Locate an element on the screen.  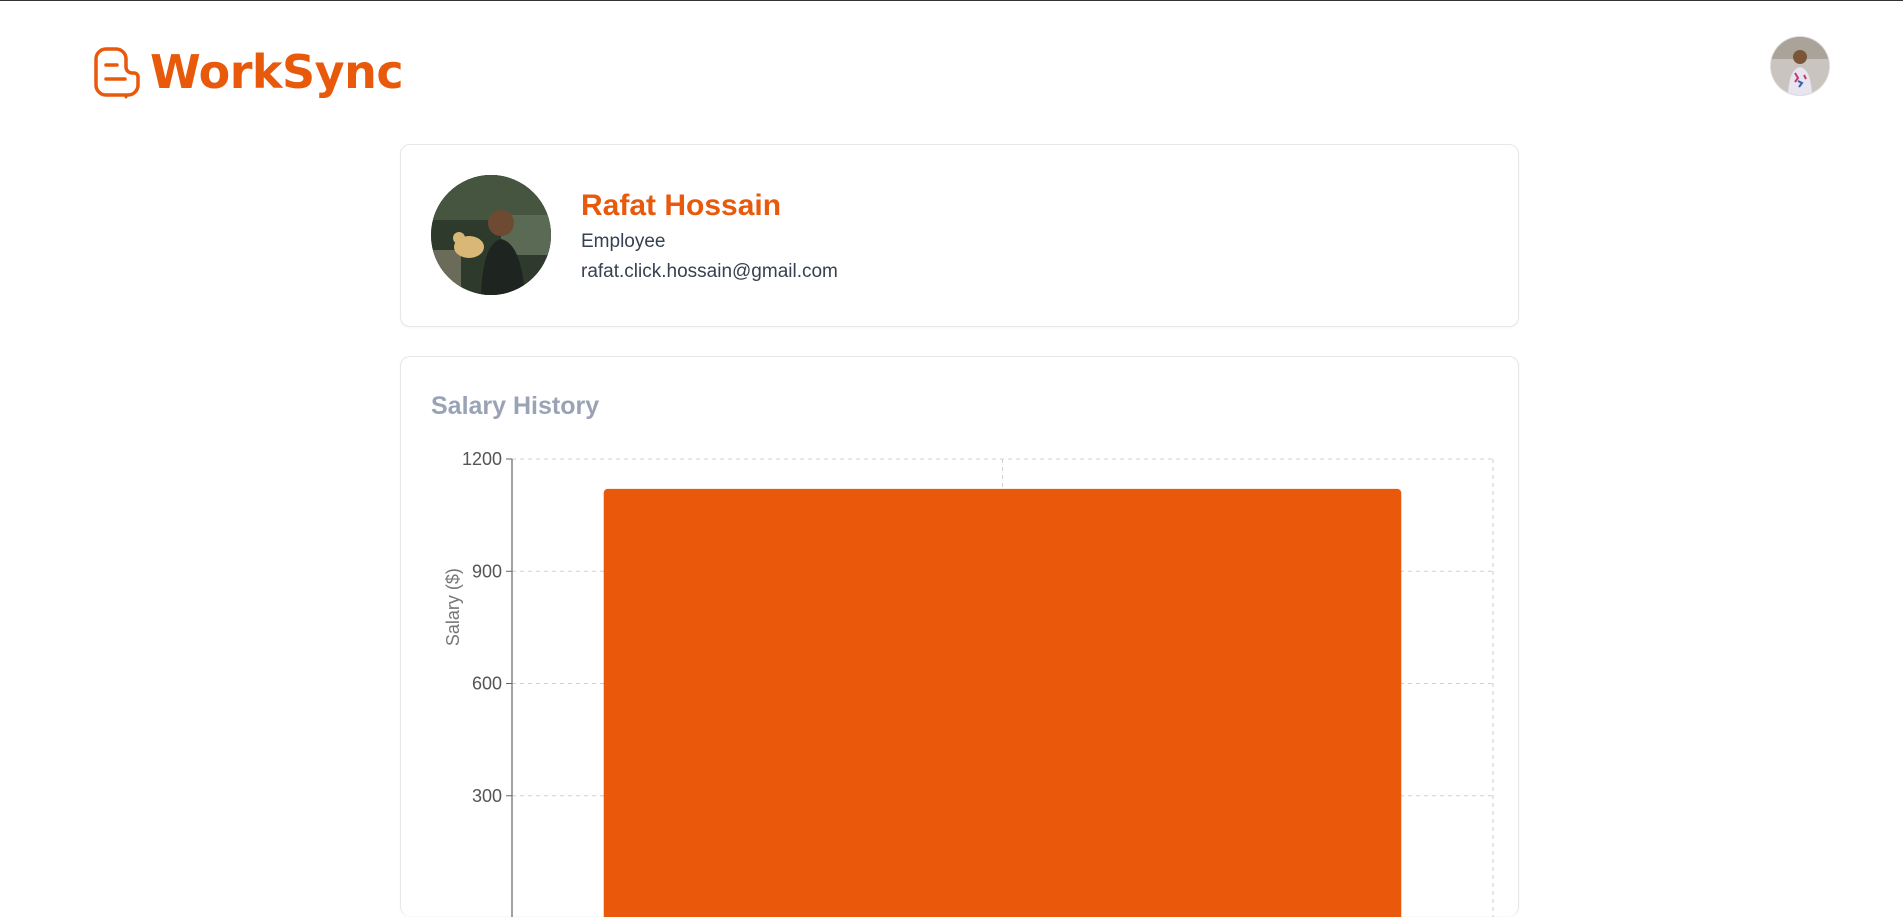
profile-photo is located at coordinates (491, 235).